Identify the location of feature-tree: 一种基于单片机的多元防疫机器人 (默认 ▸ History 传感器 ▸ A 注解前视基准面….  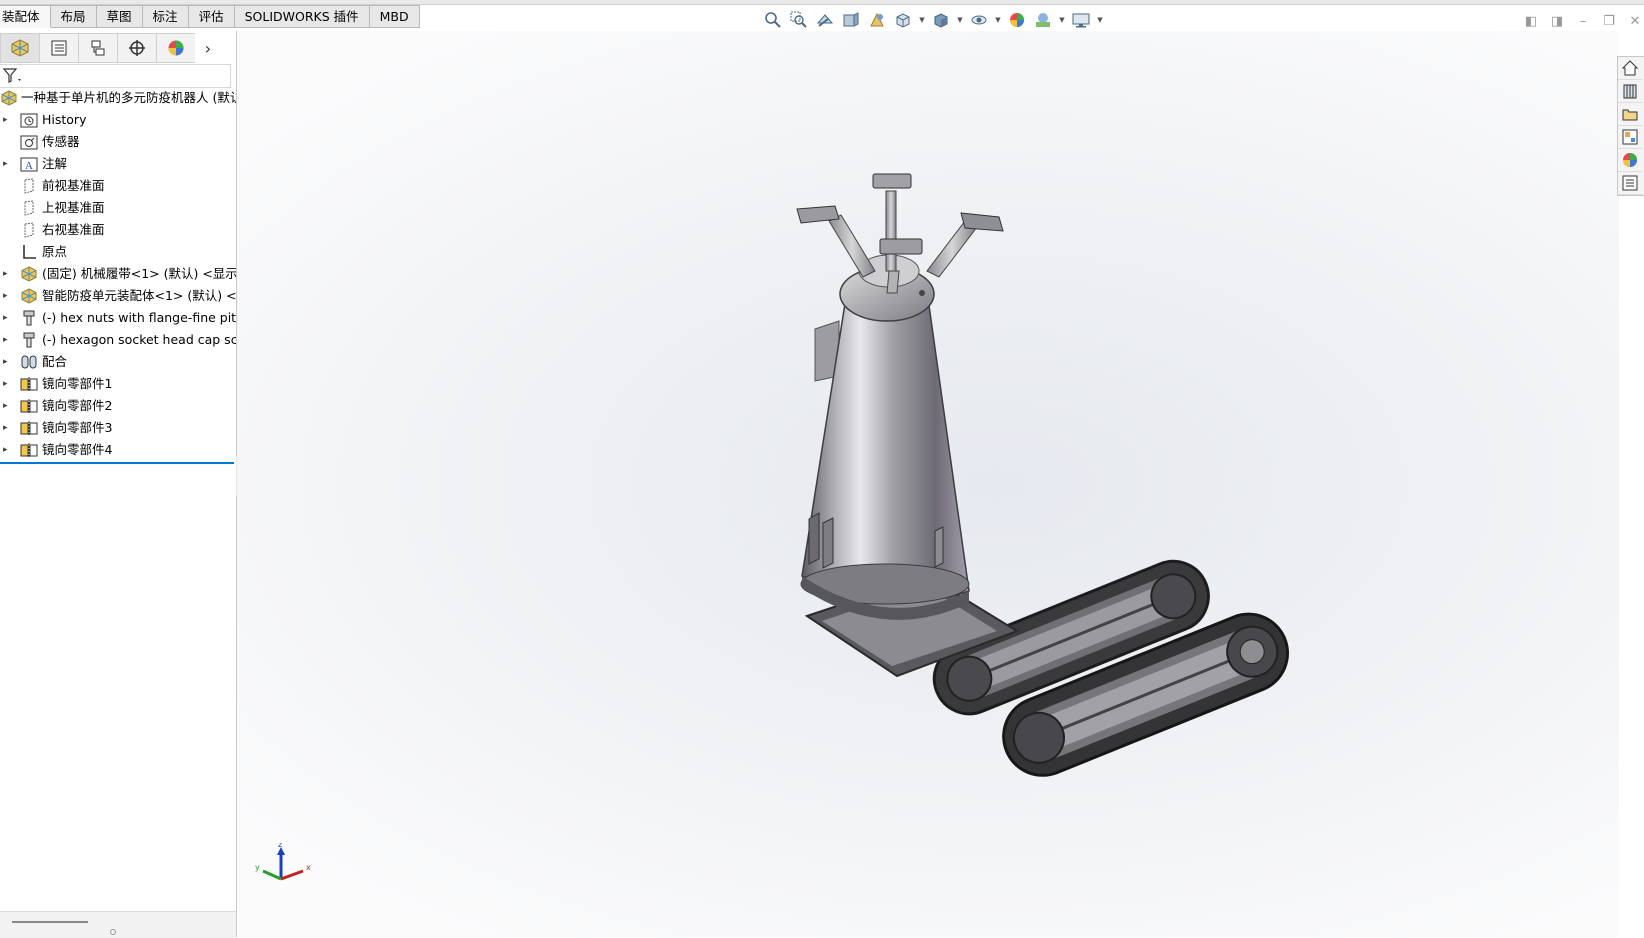
(118, 275).